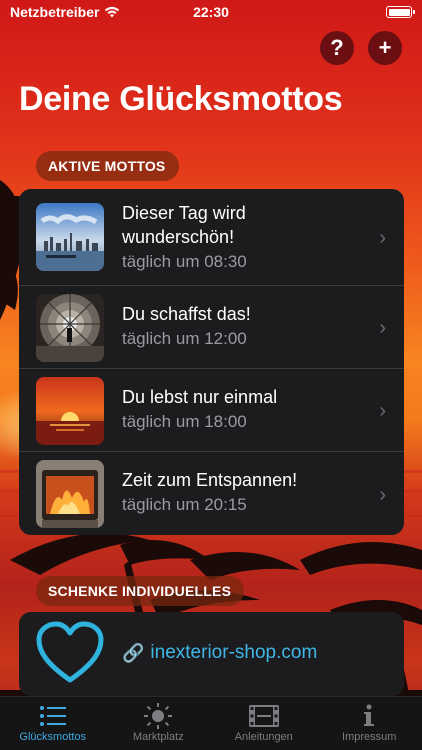 Image resolution: width=422 pixels, height=750 pixels. I want to click on motto-title: Zeit zum Entspannen!, so click(210, 480).